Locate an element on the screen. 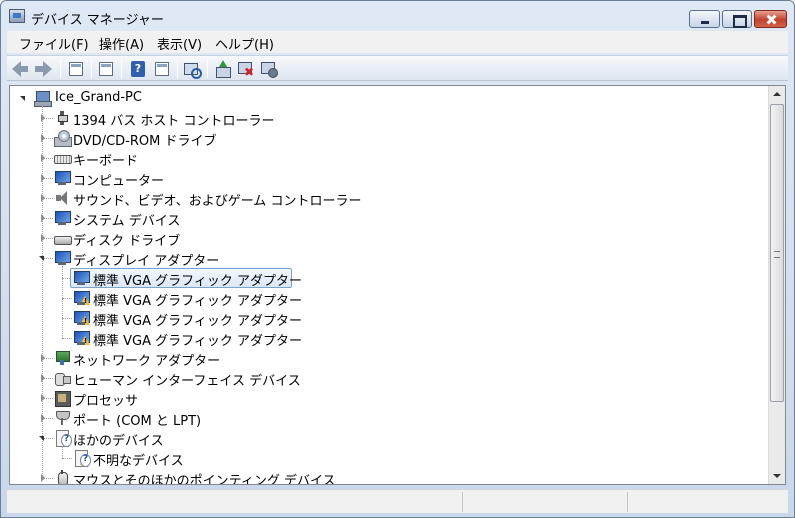 The height and width of the screenshot is (518, 795). scroll-down-arrow-icon is located at coordinates (777, 475).